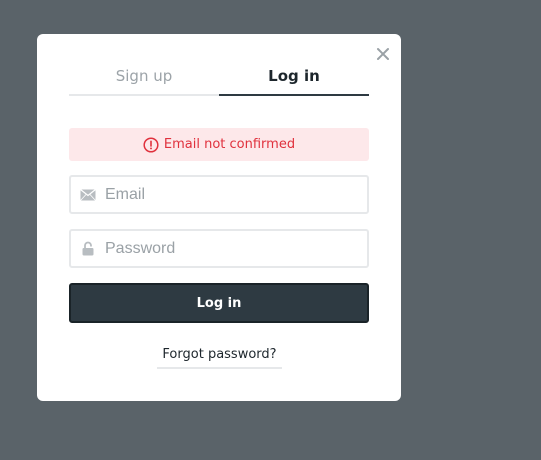 The width and height of the screenshot is (541, 460). I want to click on error-alert-message: Email not confirmed, so click(229, 144).